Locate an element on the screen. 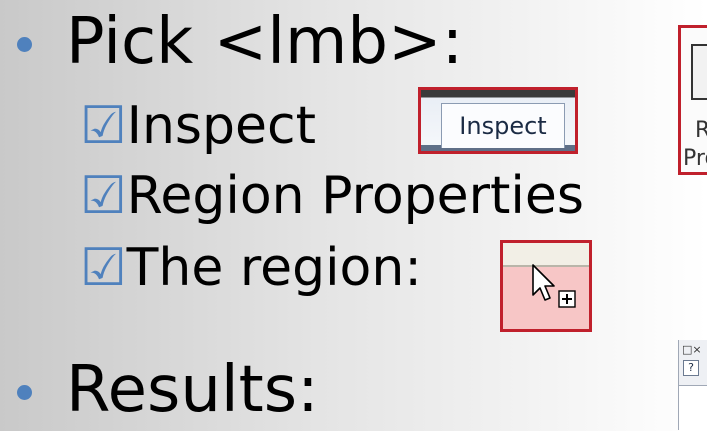  help-glyph: ? is located at coordinates (691, 367).